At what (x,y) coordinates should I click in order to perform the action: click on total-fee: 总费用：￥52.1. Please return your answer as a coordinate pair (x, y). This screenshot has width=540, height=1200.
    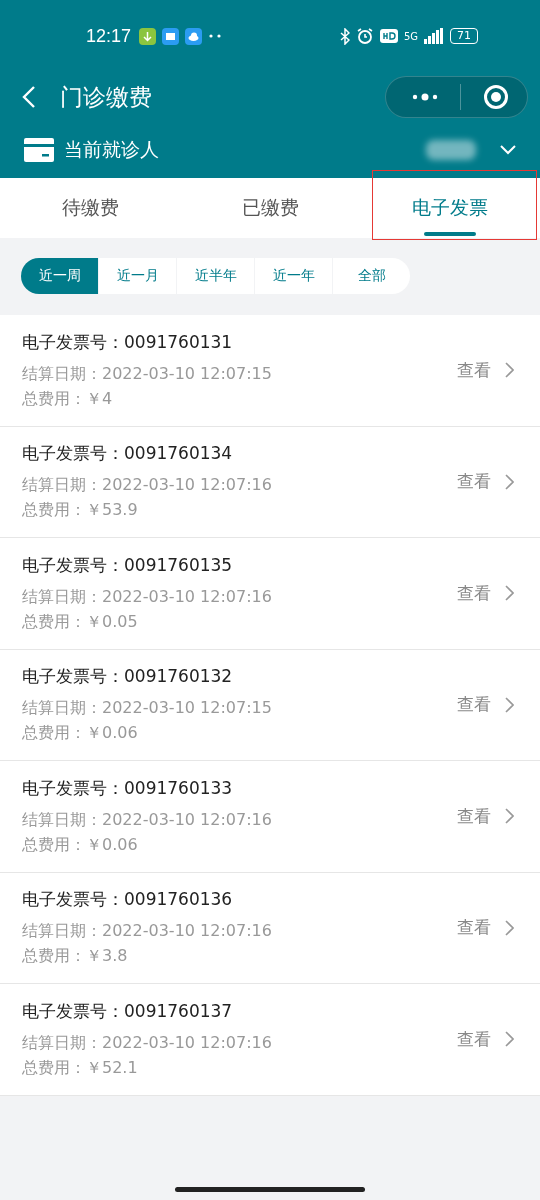
    Looking at the image, I should click on (80, 1068).